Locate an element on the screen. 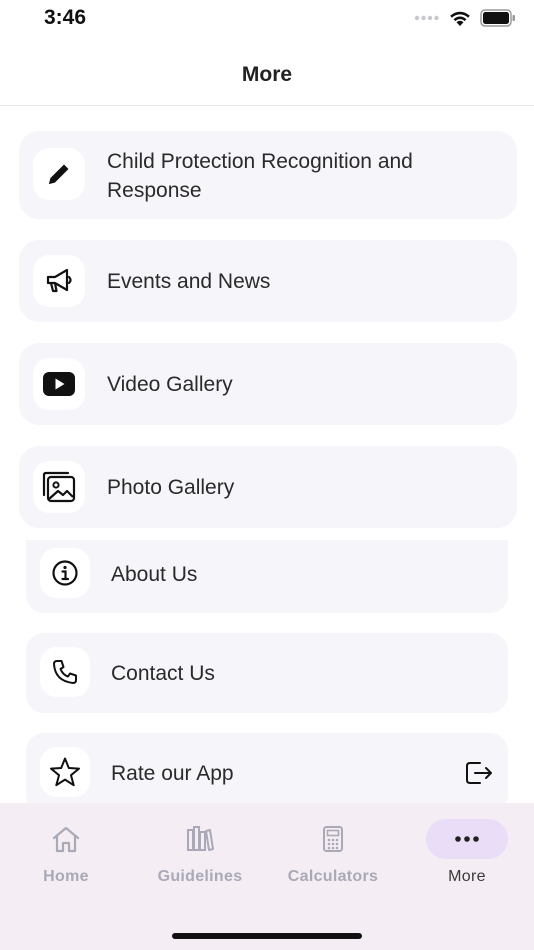 The image size is (534, 950). phone-icon is located at coordinates (65, 672).